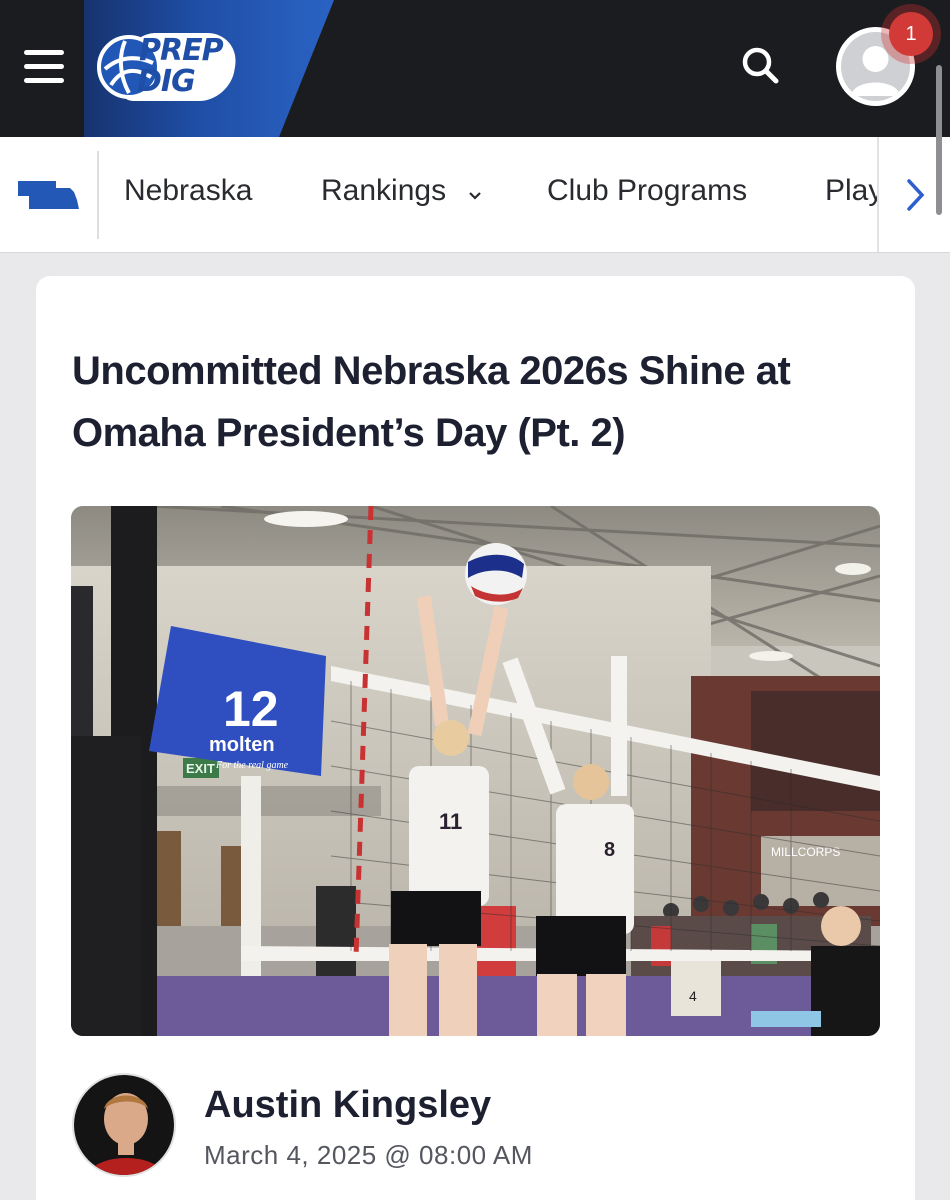 The image size is (950, 1200). Describe the element at coordinates (242, 745) in the screenshot. I see `flag-brand: molten` at that location.